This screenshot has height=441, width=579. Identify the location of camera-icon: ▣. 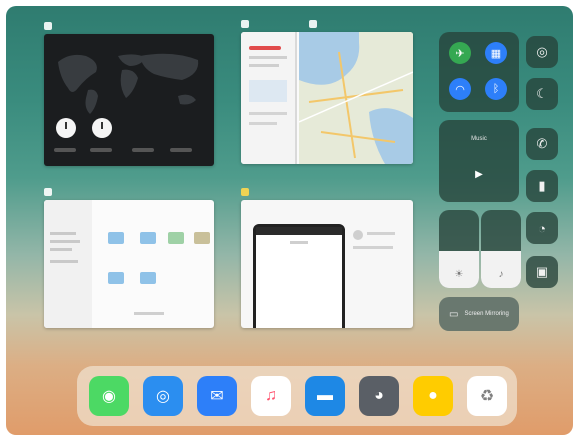
(542, 272).